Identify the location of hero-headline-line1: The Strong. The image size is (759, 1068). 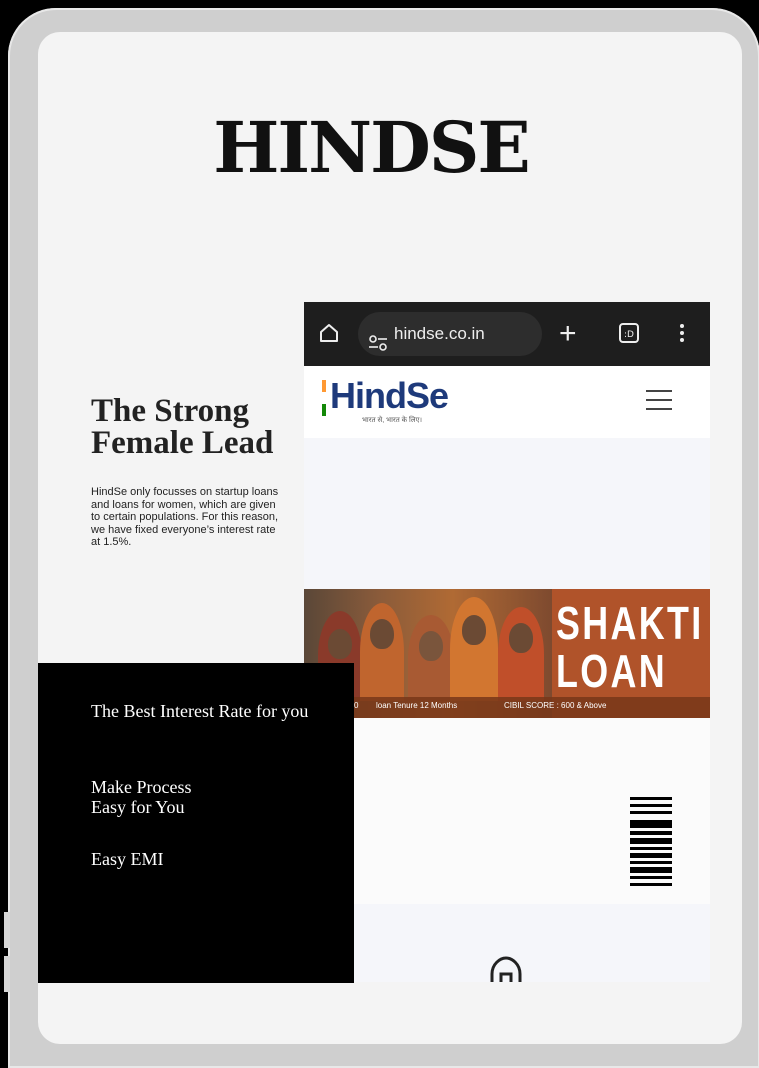
(170, 411).